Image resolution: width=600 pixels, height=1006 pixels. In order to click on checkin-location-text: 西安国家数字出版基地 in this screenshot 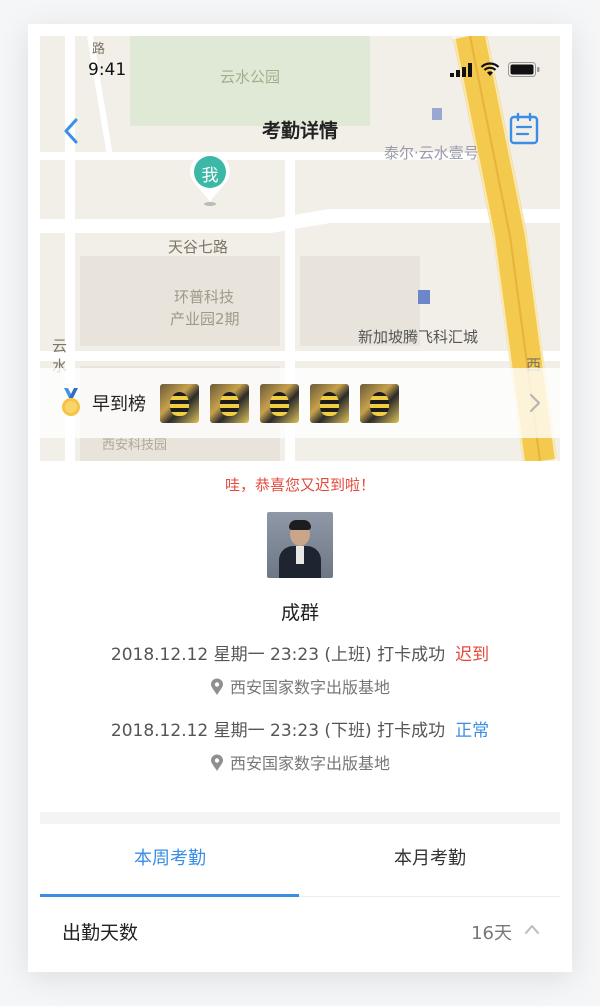, I will do `click(309, 687)`.